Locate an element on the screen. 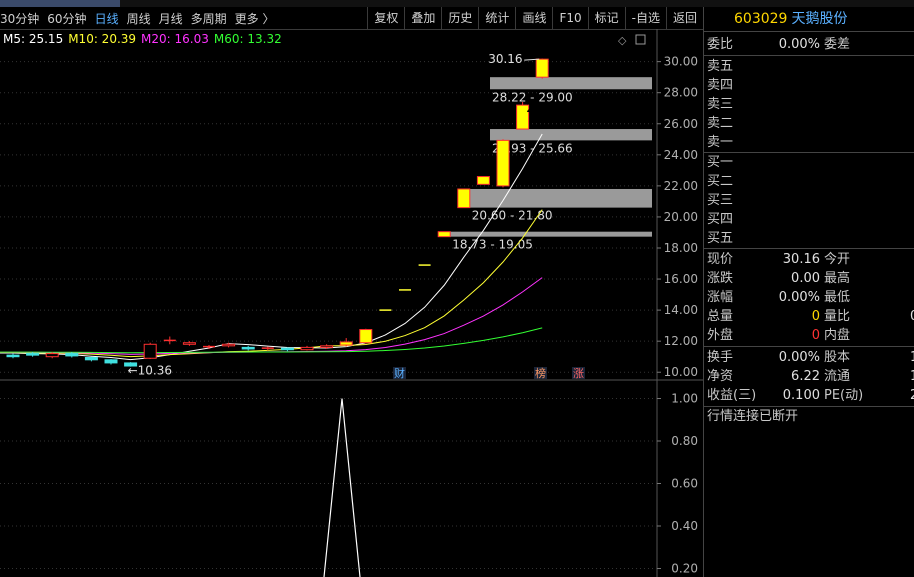 The image size is (914, 577). weibi-row: 委比 0.00% 委差 is located at coordinates (809, 44).